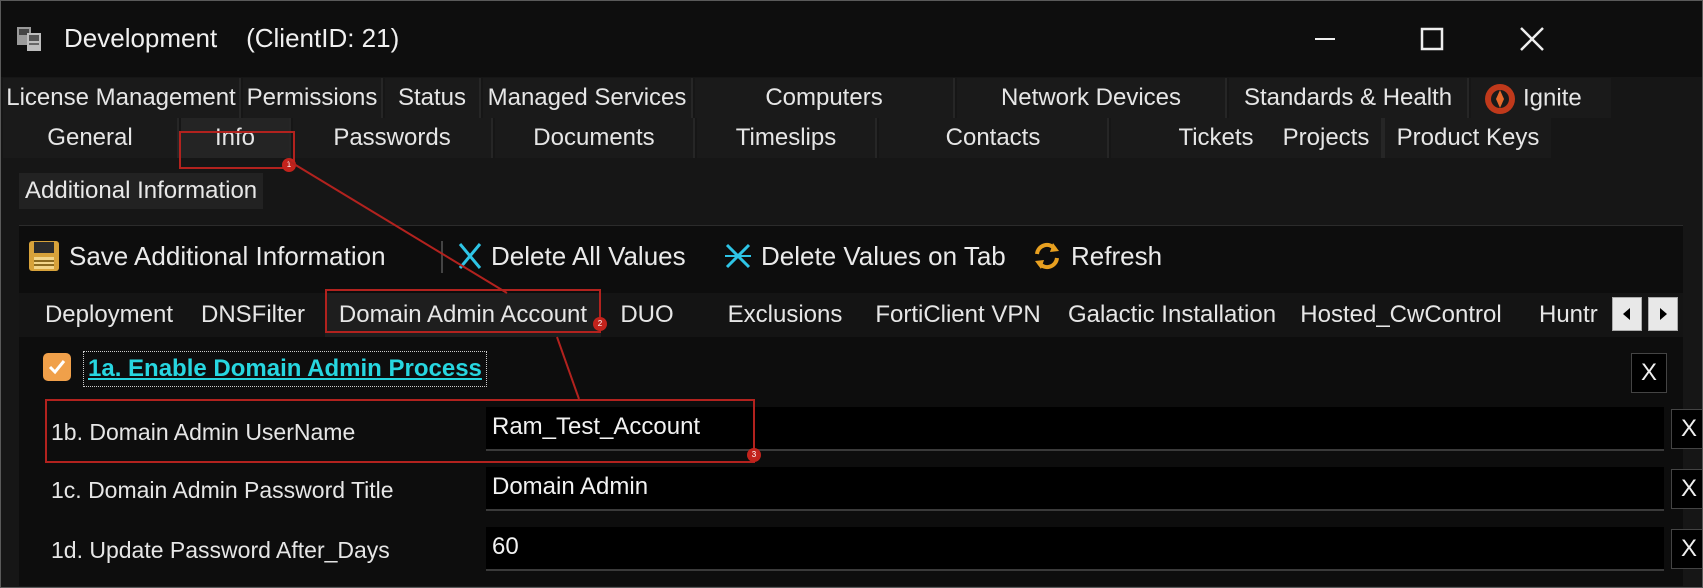 This screenshot has width=1703, height=588. I want to click on annotation-connectors, so click(434, 280).